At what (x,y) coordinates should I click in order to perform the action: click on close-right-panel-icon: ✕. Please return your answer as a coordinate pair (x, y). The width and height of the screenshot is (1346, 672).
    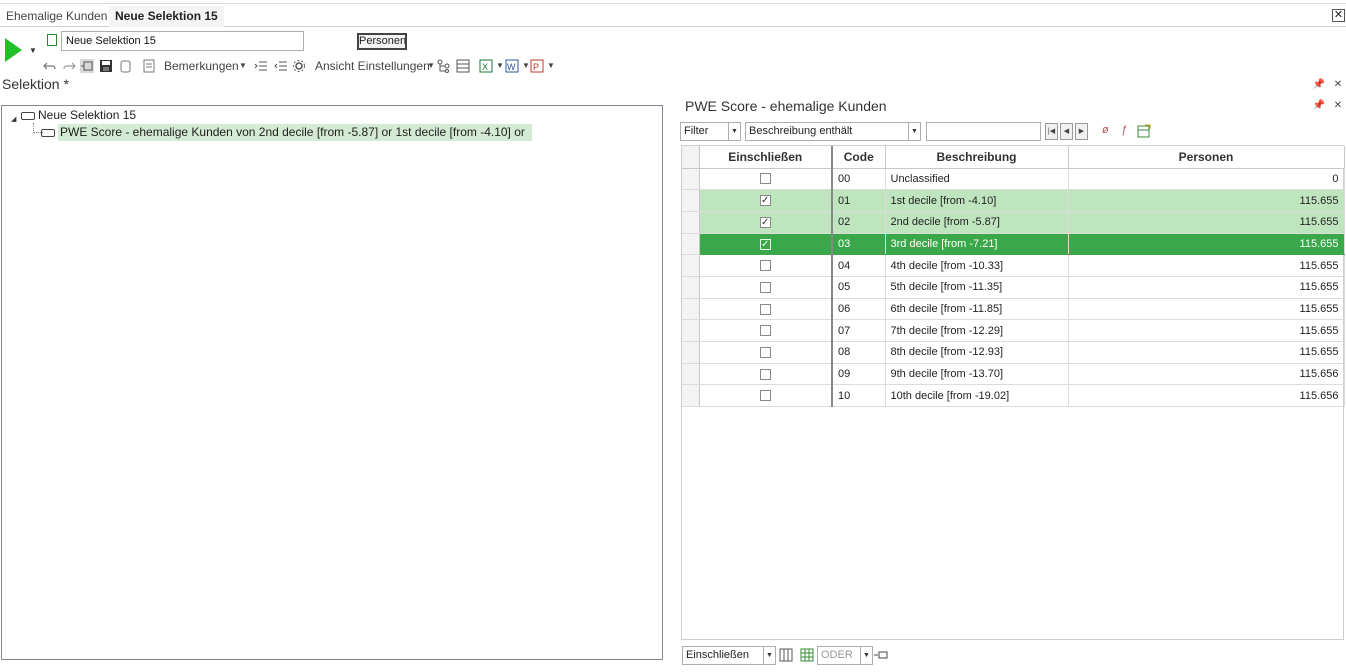
    Looking at the image, I should click on (1338, 106).